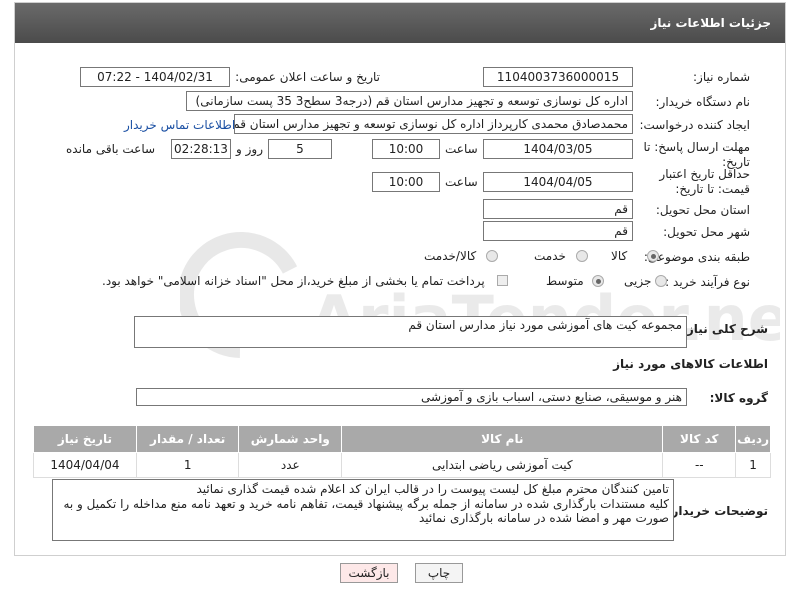  I want to click on cell-unit: عدد, so click(290, 465).